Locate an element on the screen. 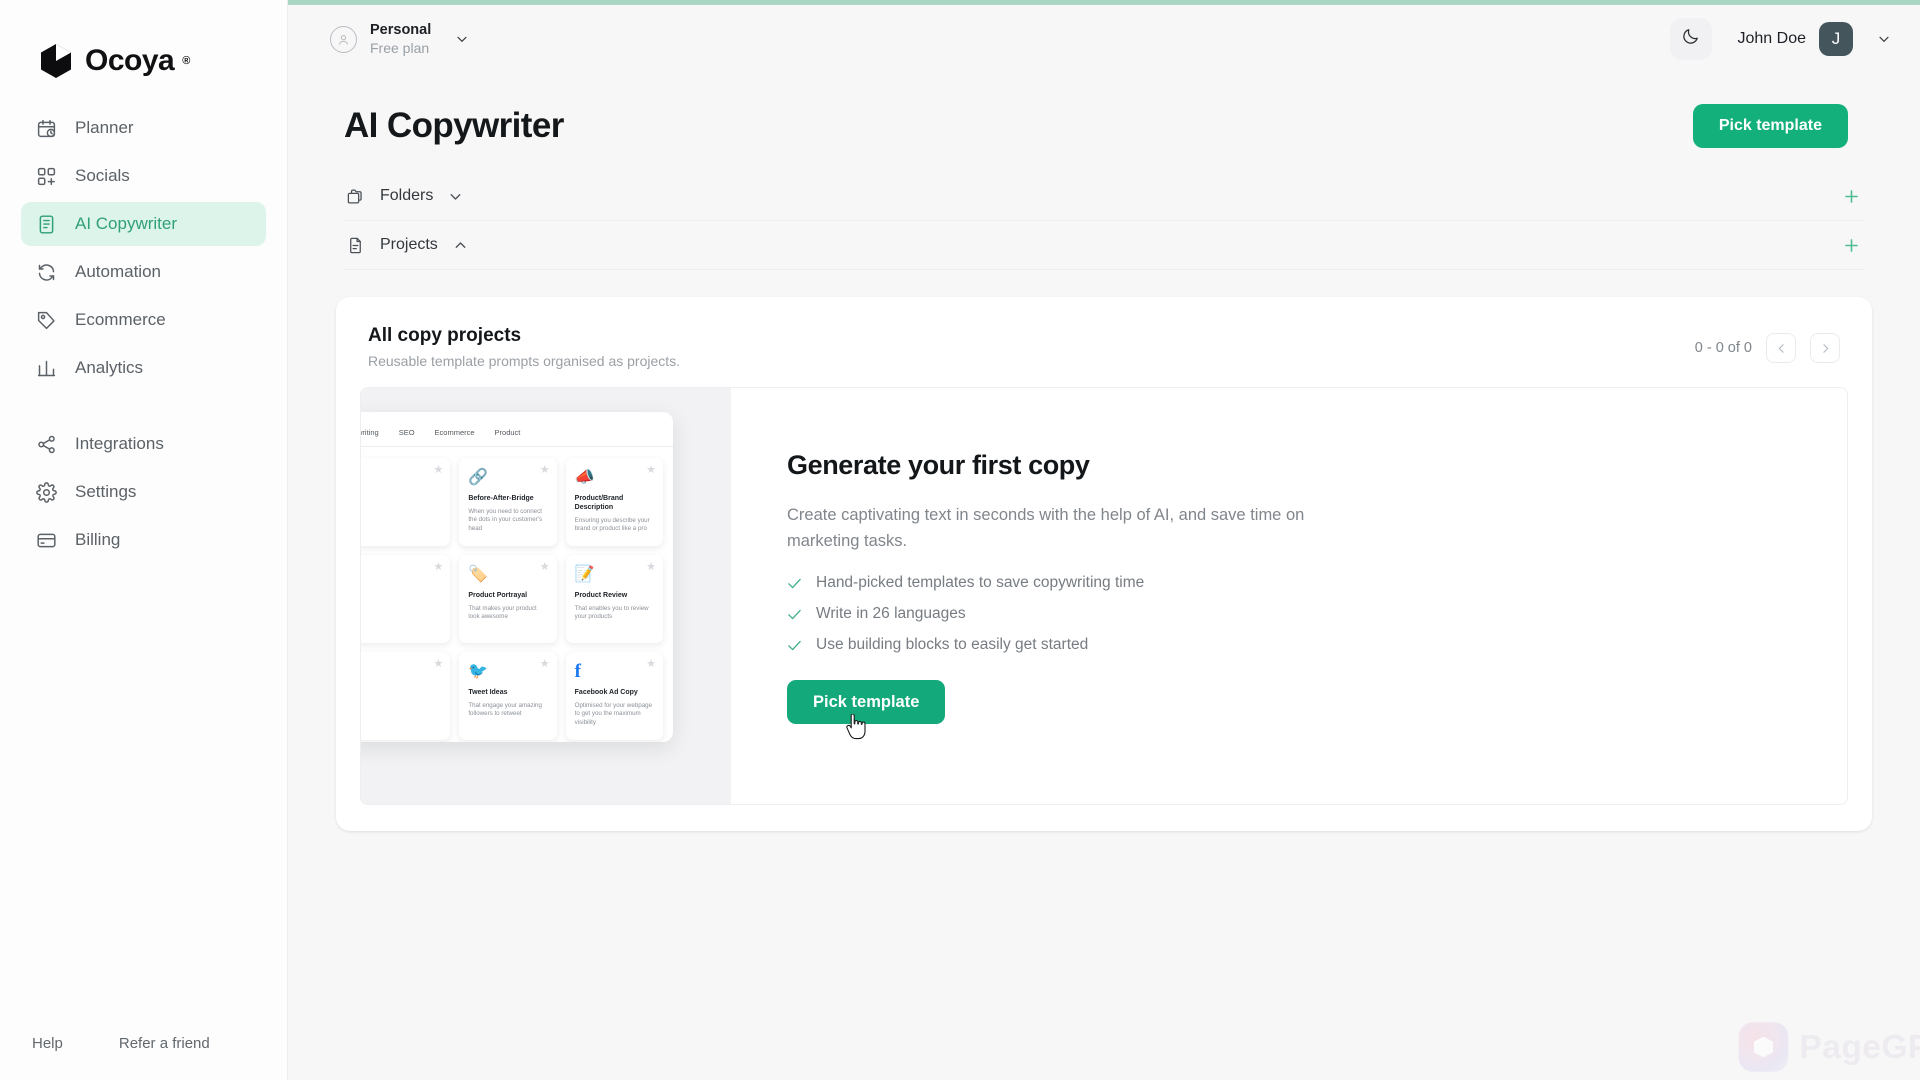 The height and width of the screenshot is (1080, 1920). sidebar-item-label: Settings is located at coordinates (106, 491).